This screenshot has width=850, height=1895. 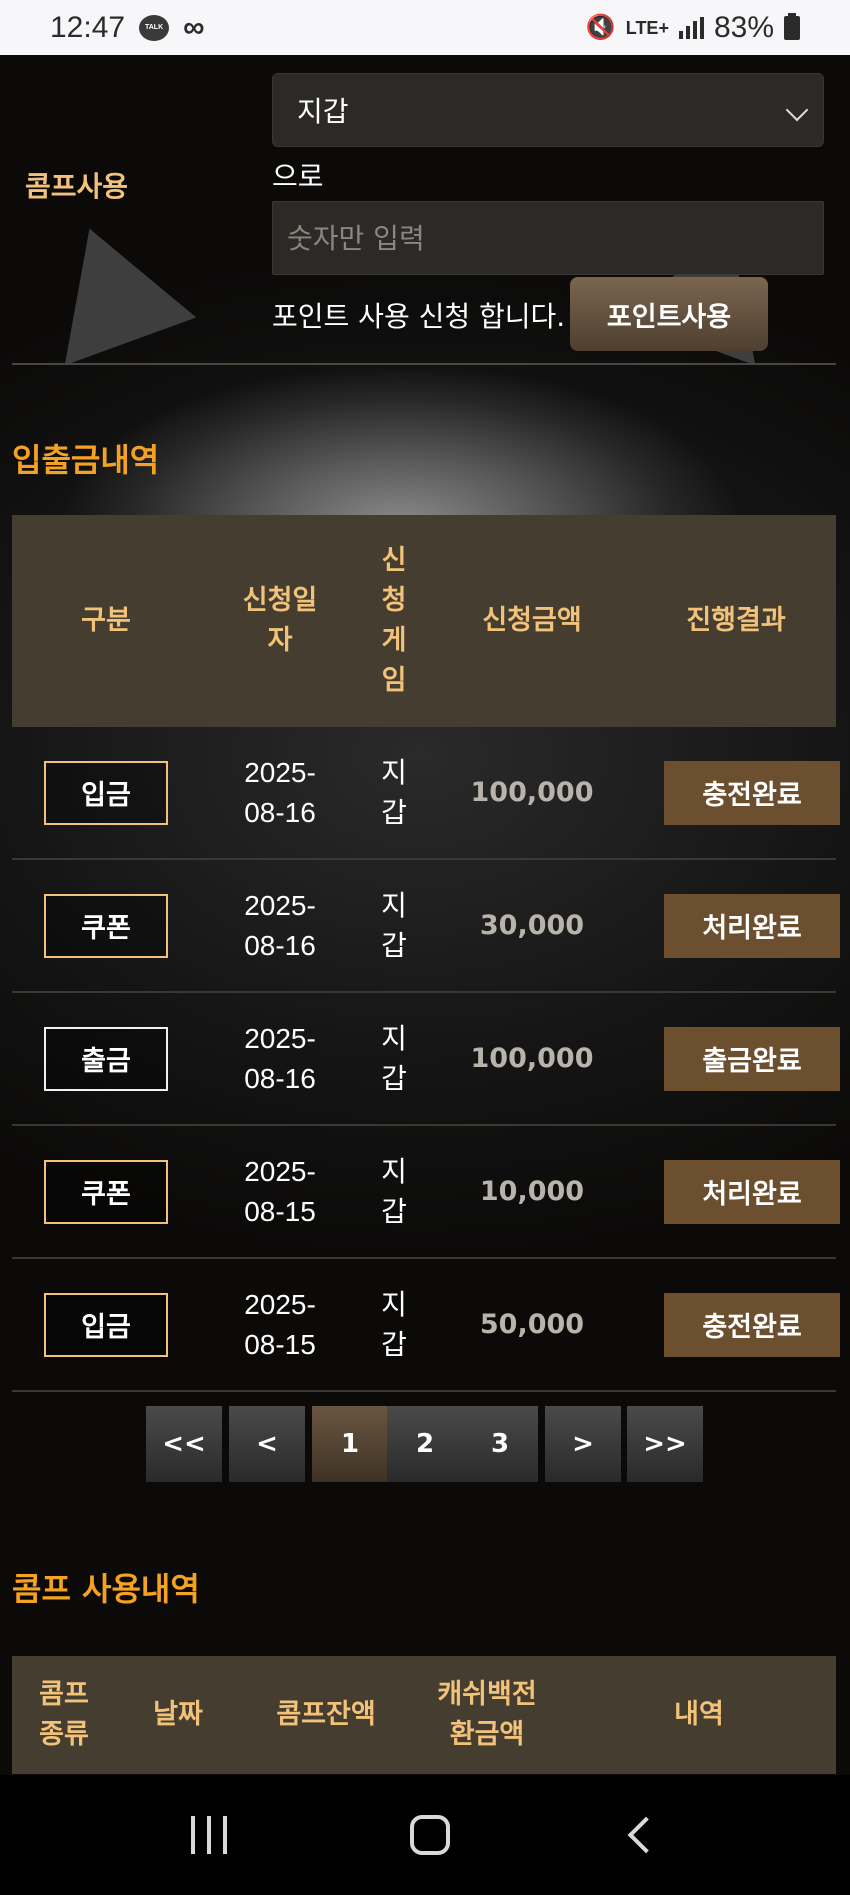 I want to click on header-game: 신 청 게 임, so click(x=394, y=620).